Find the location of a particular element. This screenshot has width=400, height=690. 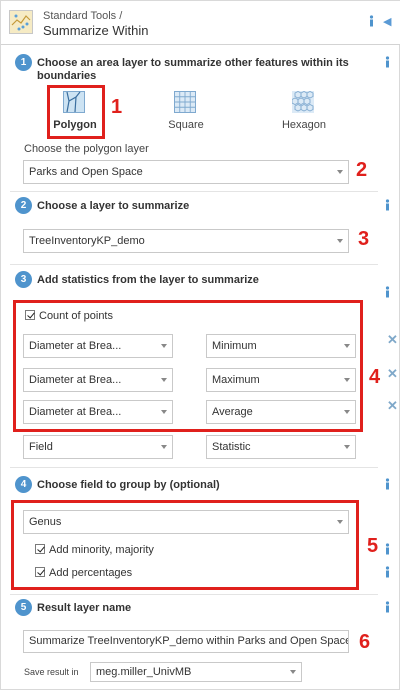

percentages-info-icon is located at coordinates (387, 572).